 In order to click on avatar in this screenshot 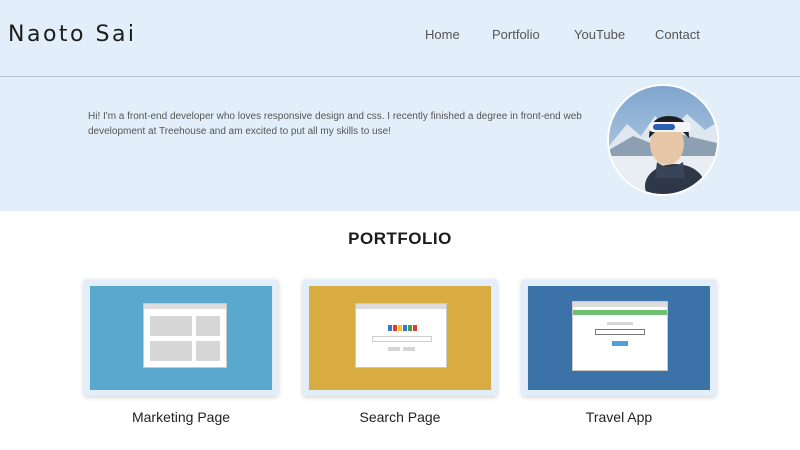, I will do `click(663, 140)`.